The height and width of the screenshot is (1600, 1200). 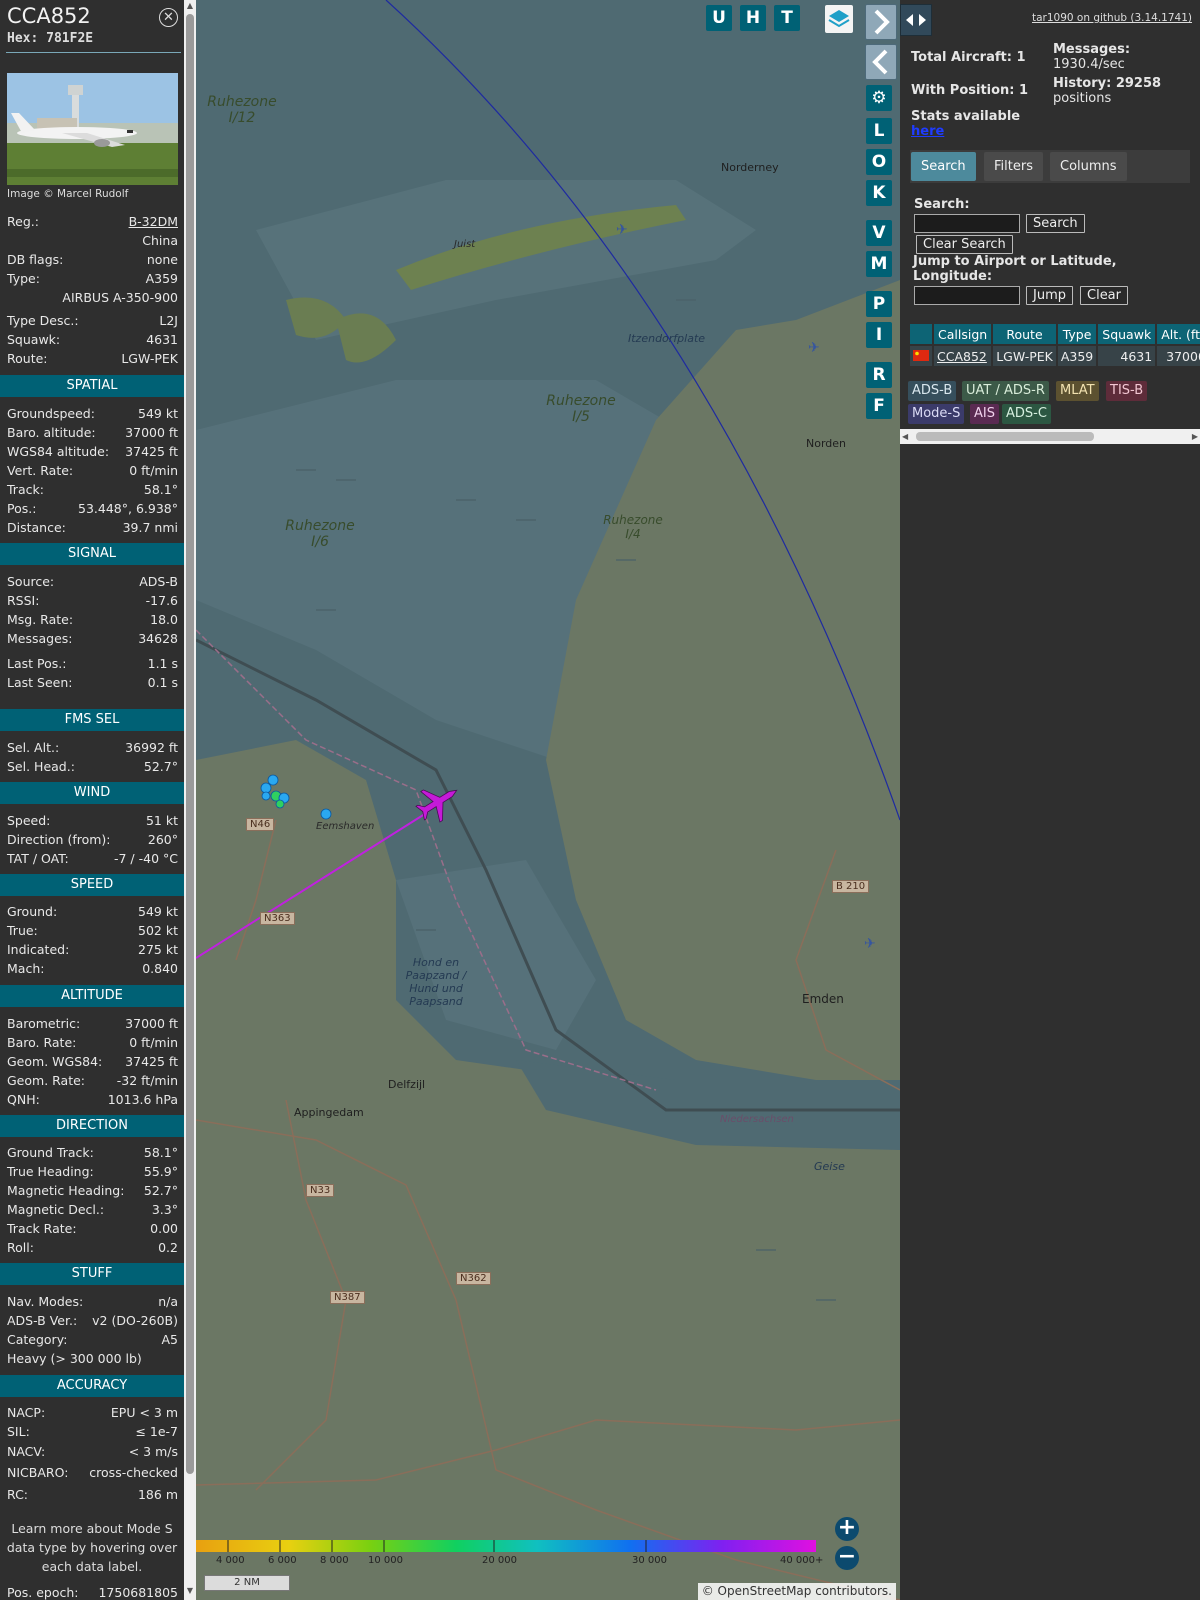 I want to click on resize-panel-button, so click(x=916, y=20).